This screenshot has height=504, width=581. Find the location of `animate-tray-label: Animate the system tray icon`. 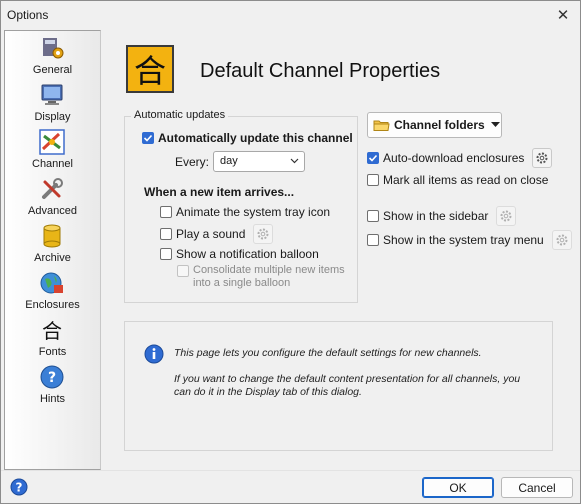

animate-tray-label: Animate the system tray icon is located at coordinates (253, 212).